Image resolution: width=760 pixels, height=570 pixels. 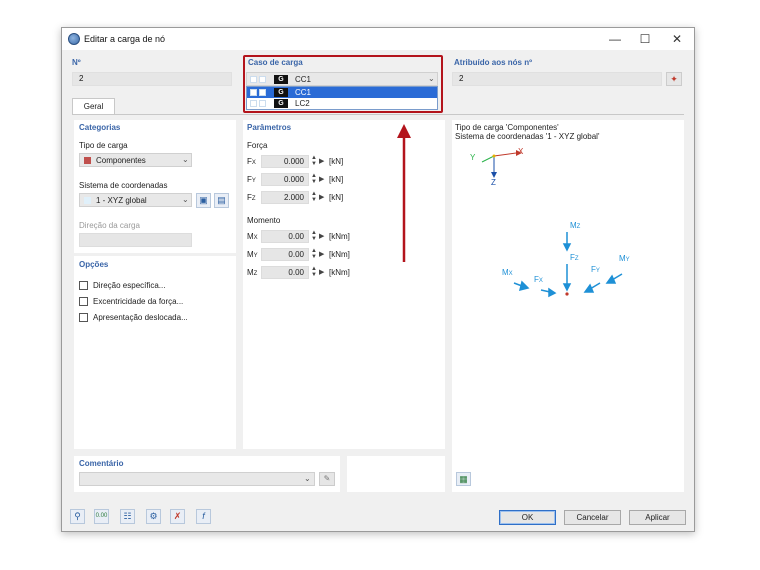 I want to click on param-symbol: MY, so click(x=252, y=254).